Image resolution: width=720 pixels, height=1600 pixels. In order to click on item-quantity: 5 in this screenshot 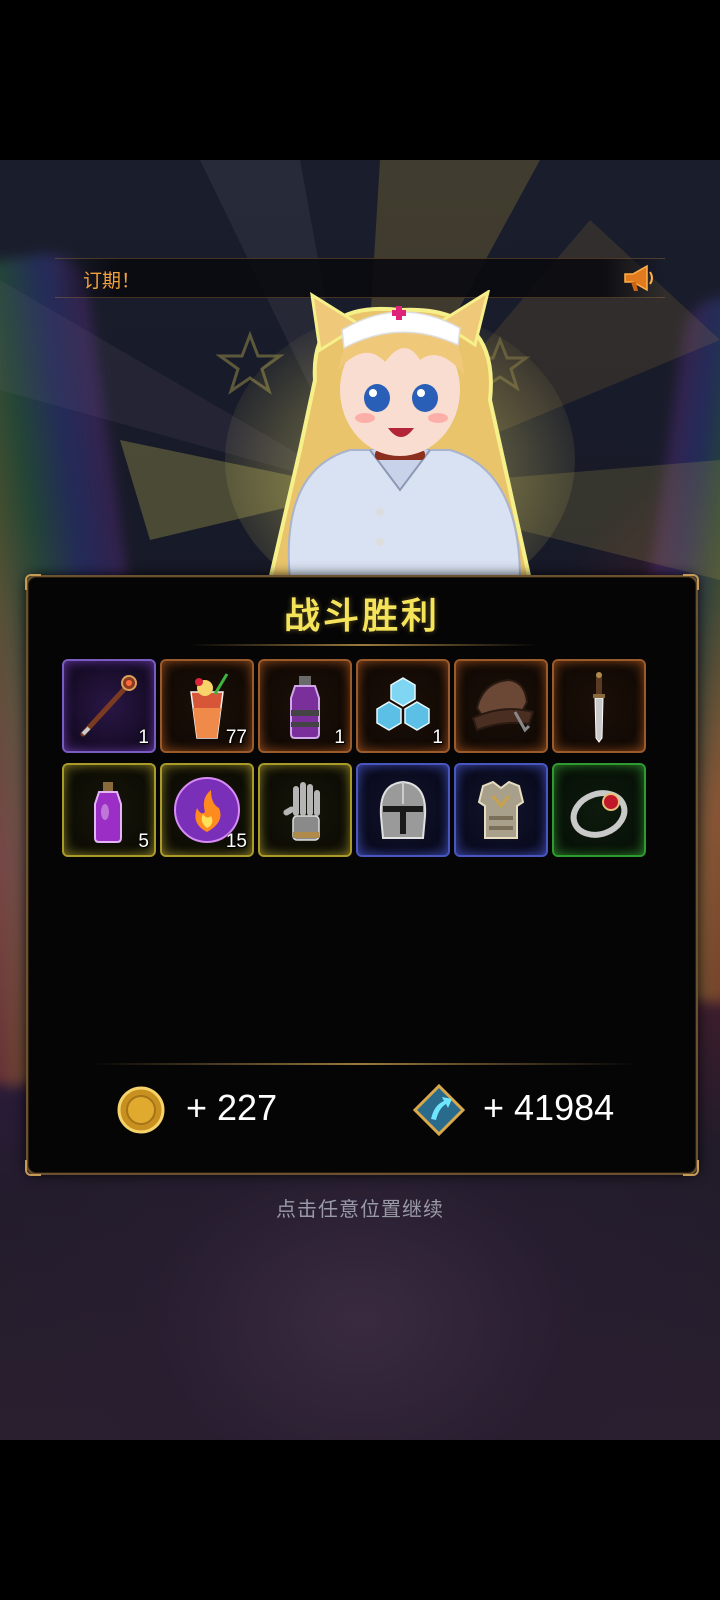, I will do `click(143, 841)`.